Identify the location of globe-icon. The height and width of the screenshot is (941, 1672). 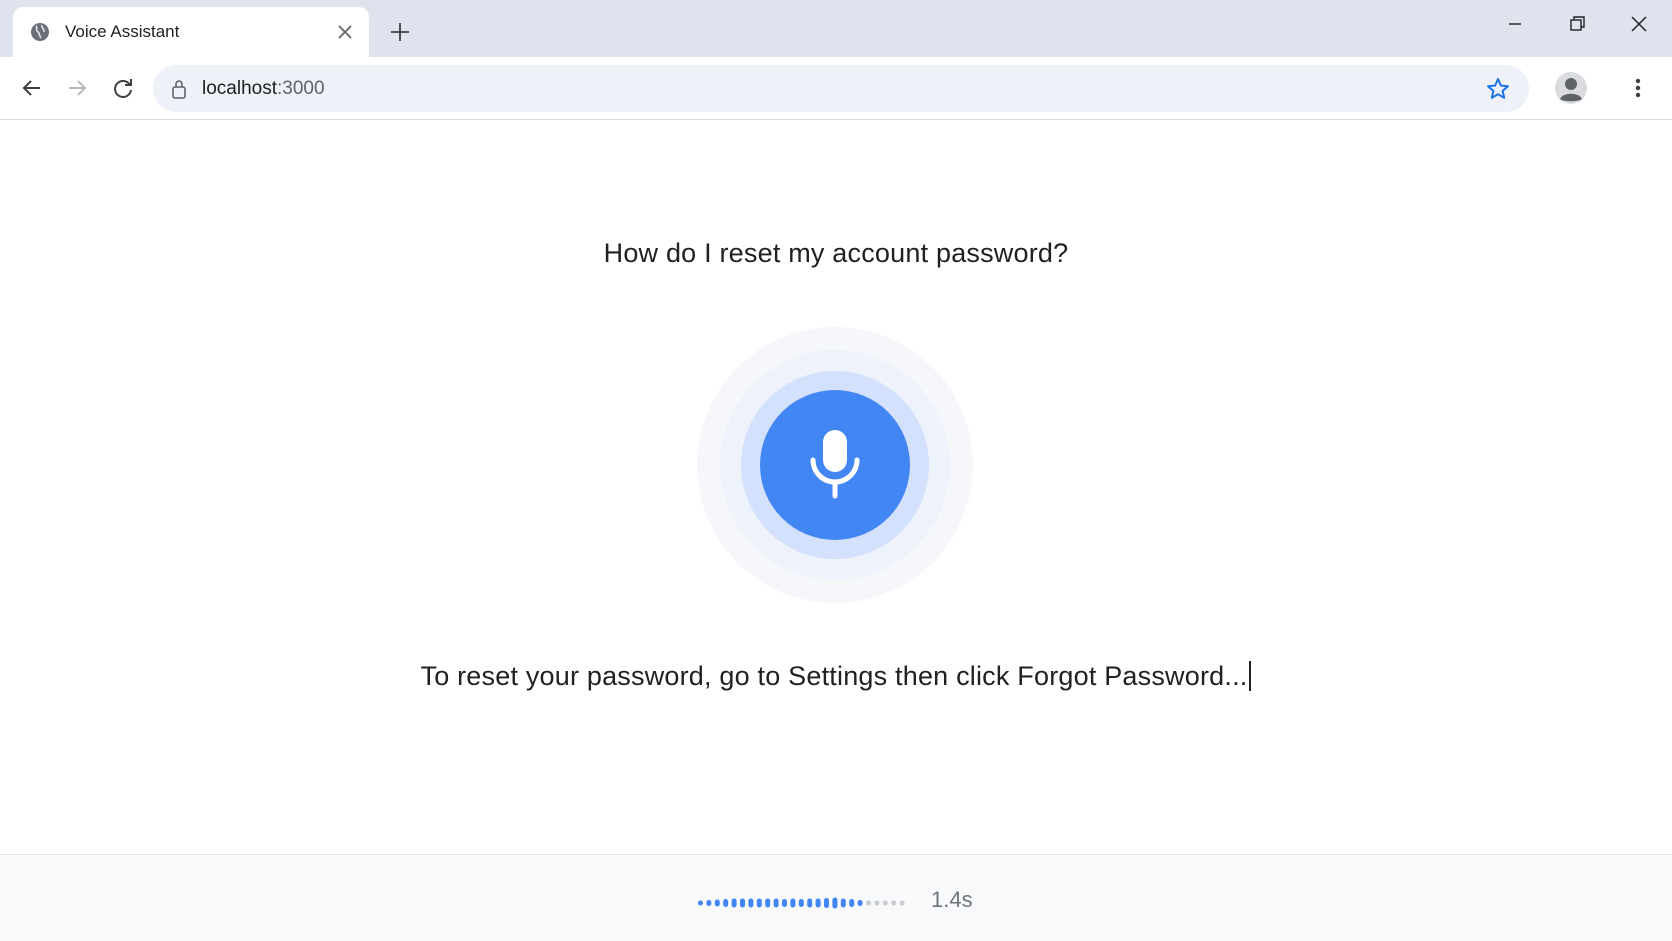
(40, 32).